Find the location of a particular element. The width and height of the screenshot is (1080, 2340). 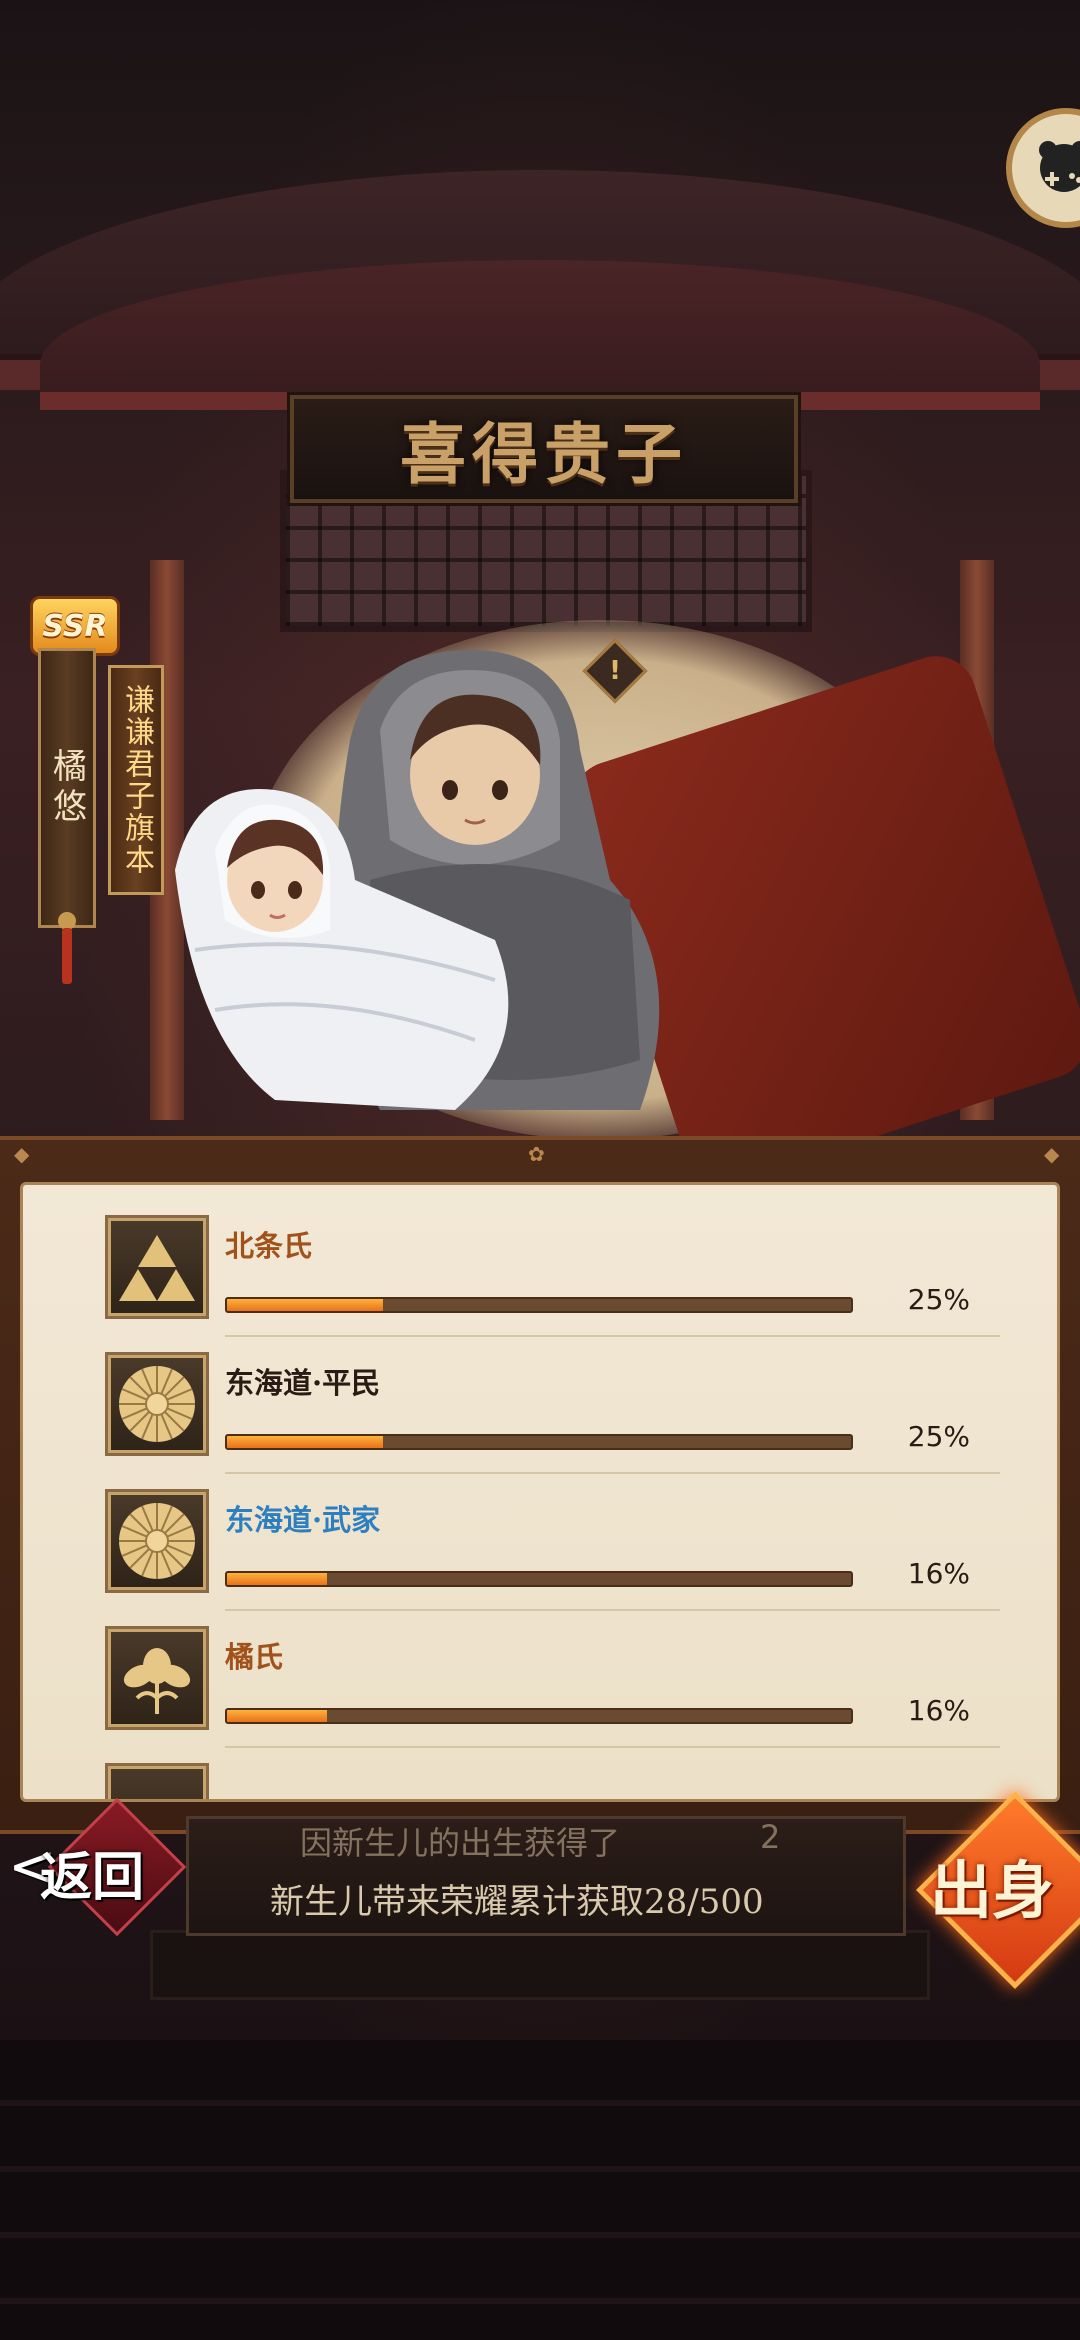

info-line-glory-progress: 新生儿带来荣耀累计获取28/500 is located at coordinates (517, 1902).